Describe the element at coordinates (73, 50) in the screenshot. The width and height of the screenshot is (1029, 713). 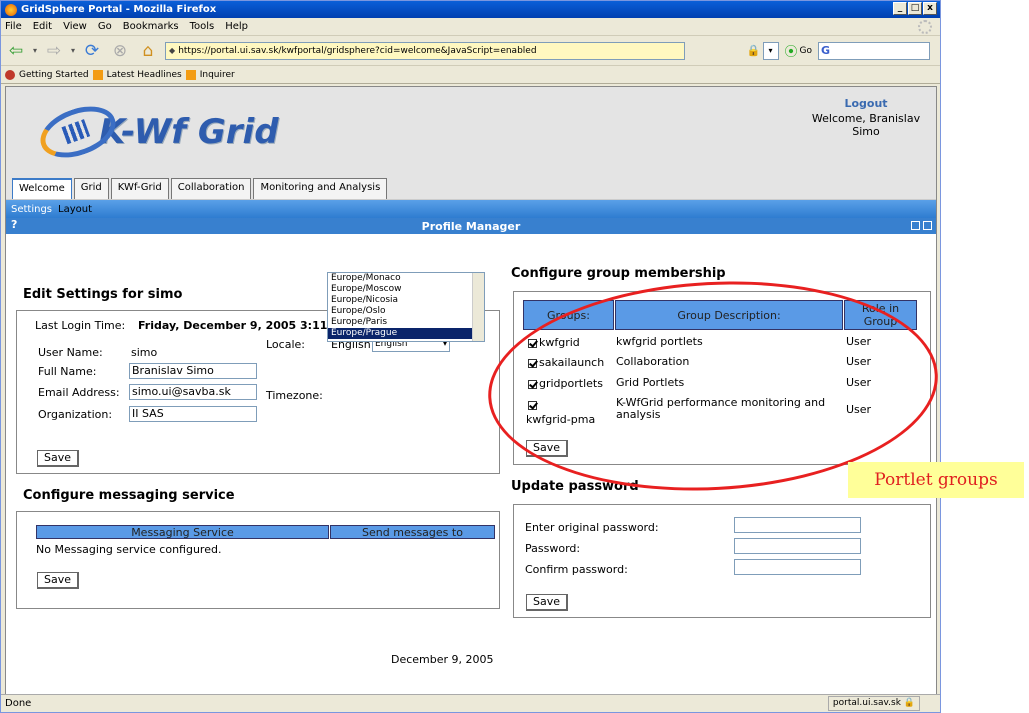
I see `forward-dropdown-icon: ▾` at that location.